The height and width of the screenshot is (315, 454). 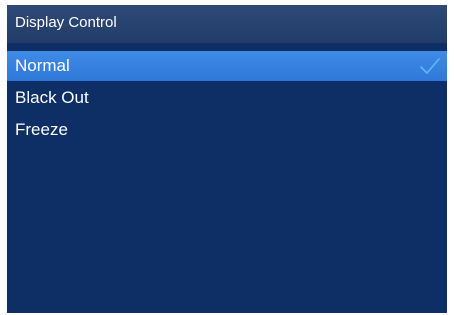 I want to click on menu-item-label: Black Out, so click(x=52, y=97).